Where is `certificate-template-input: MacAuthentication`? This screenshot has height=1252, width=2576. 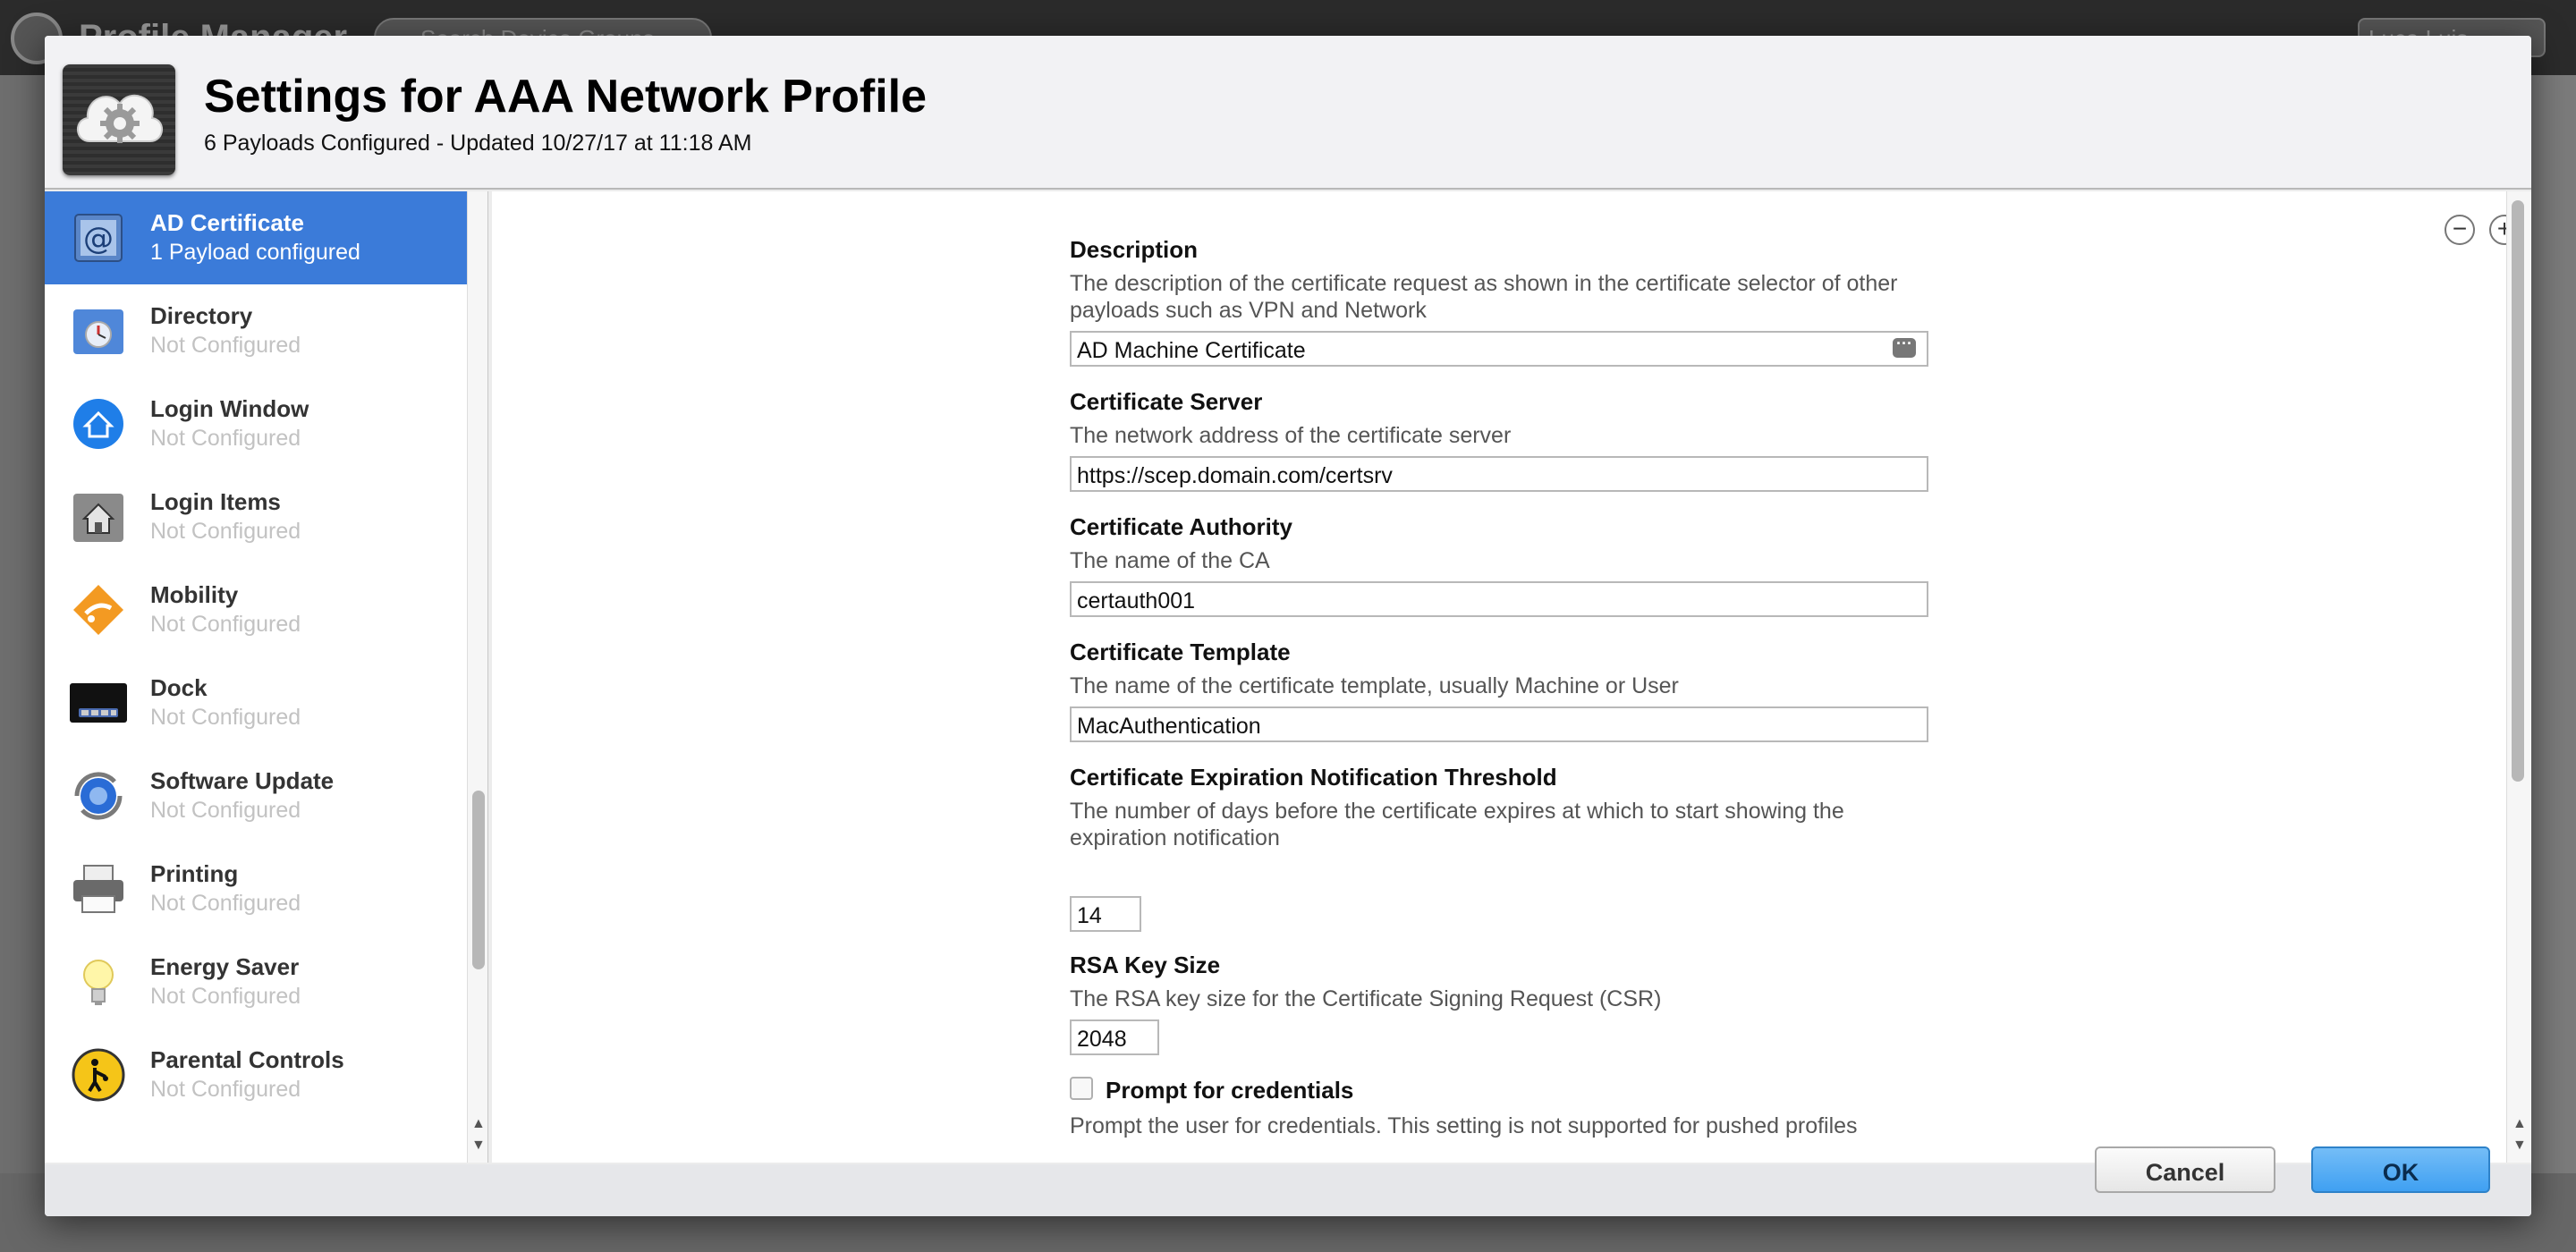
certificate-template-input: MacAuthentication is located at coordinates (1499, 724).